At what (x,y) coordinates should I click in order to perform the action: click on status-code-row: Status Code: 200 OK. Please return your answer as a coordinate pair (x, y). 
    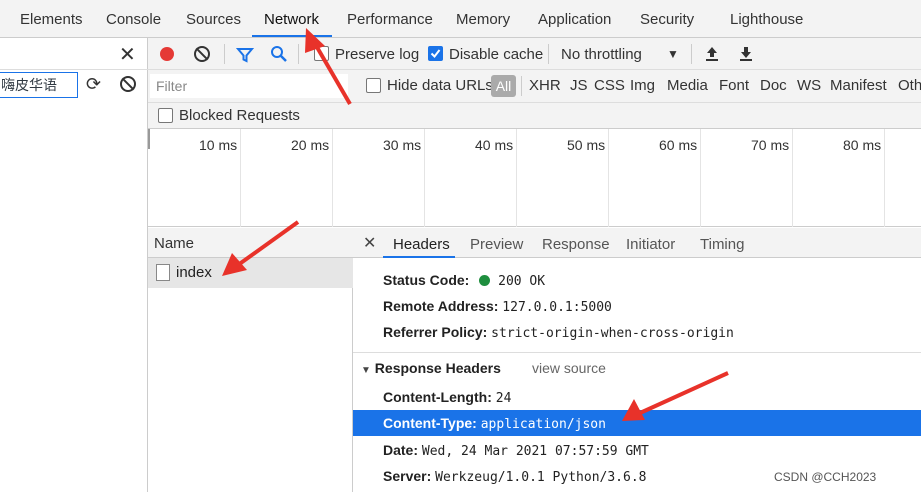
    Looking at the image, I should click on (464, 280).